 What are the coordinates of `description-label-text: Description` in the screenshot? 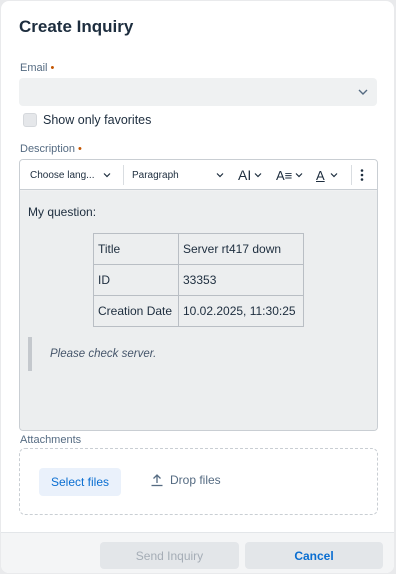 It's located at (48, 149).